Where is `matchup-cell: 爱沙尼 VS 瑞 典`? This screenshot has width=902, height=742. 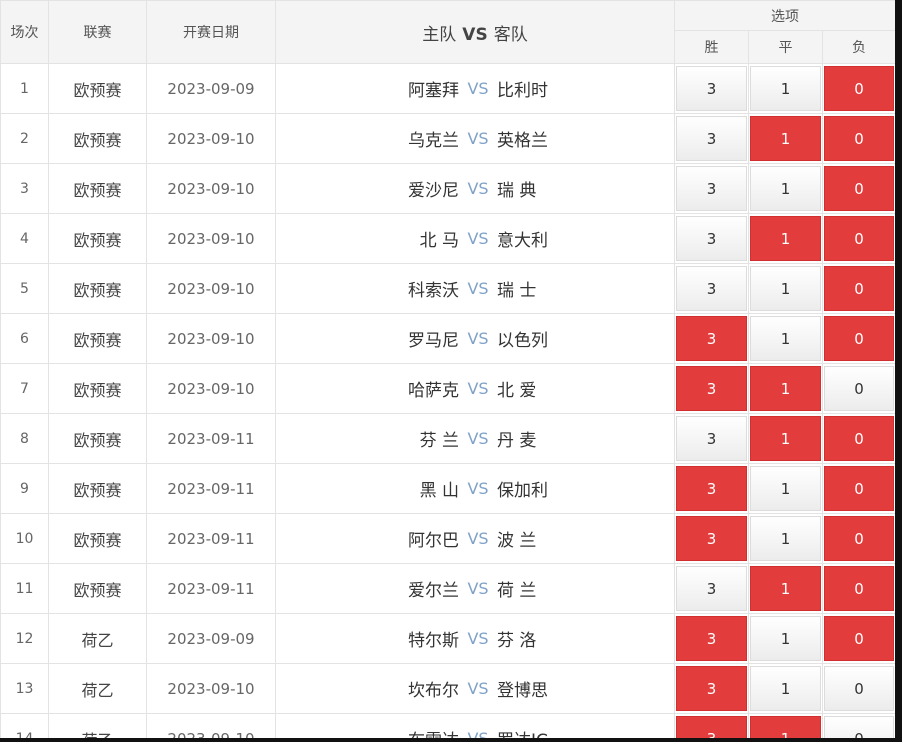
matchup-cell: 爱沙尼 VS 瑞 典 is located at coordinates (475, 188).